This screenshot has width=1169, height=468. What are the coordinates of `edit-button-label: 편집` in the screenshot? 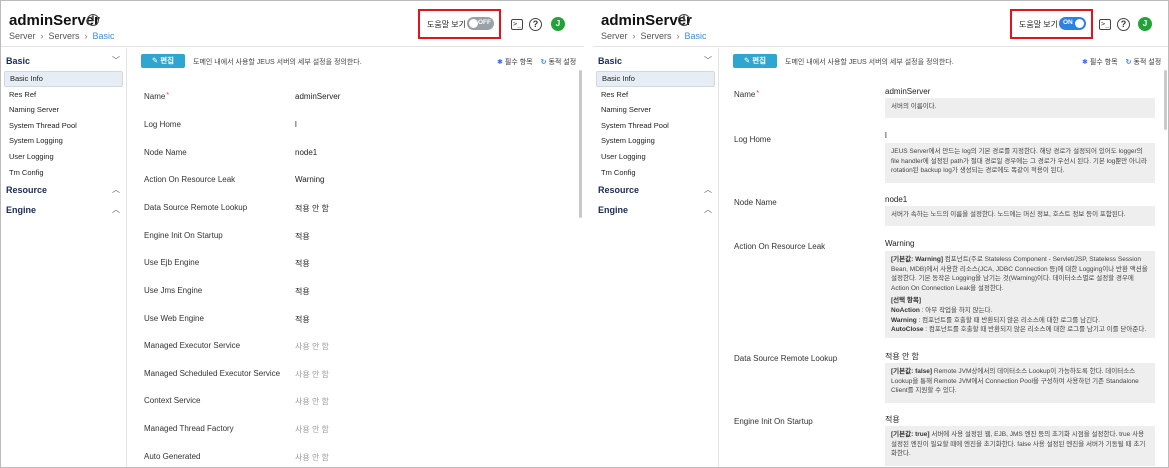 It's located at (167, 60).